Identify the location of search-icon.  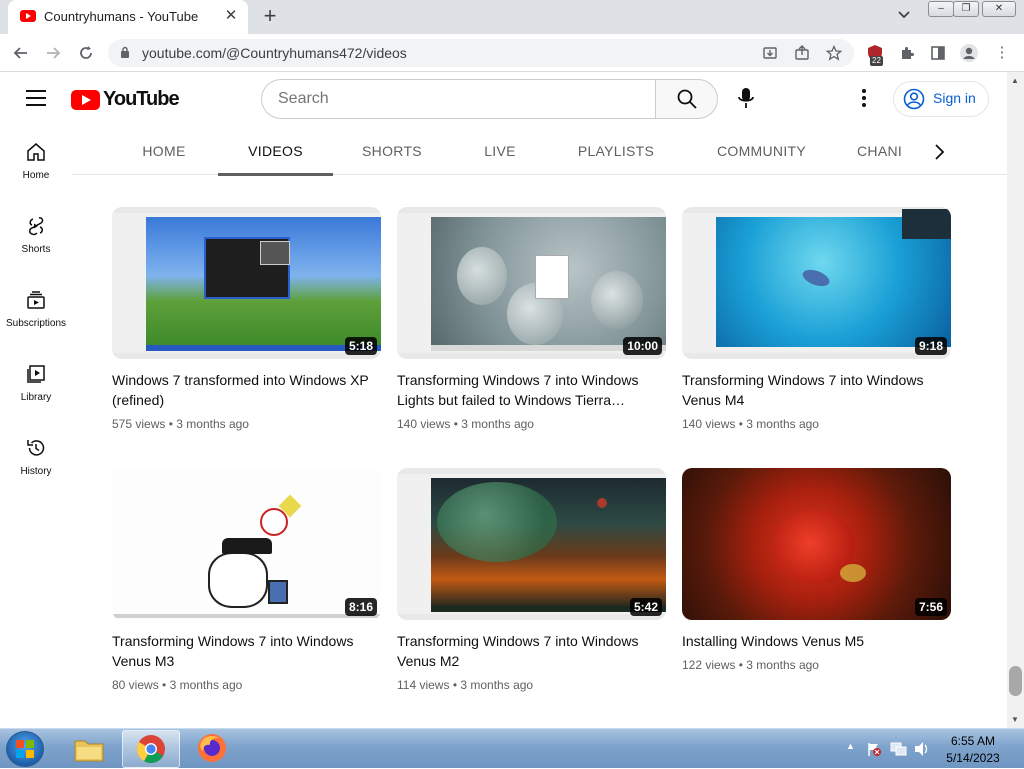
(687, 99).